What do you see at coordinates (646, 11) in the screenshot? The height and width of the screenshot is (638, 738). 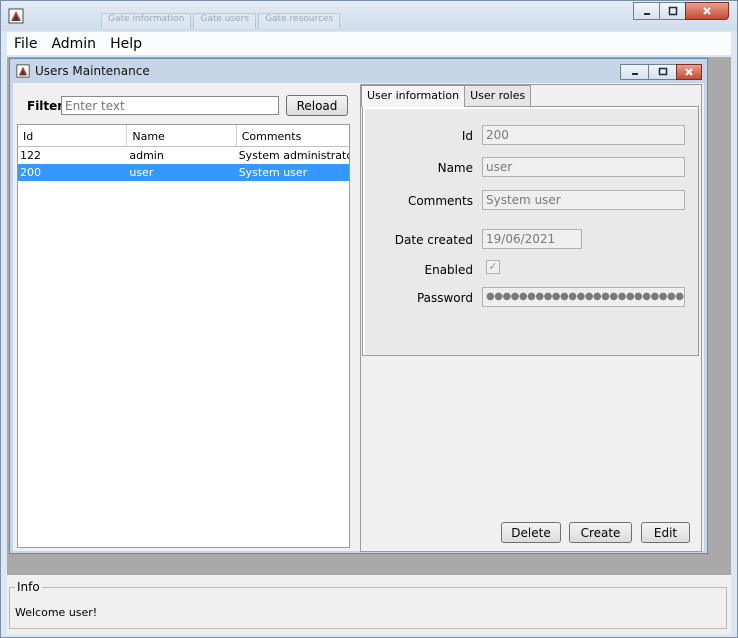 I see `minimize-button` at bounding box center [646, 11].